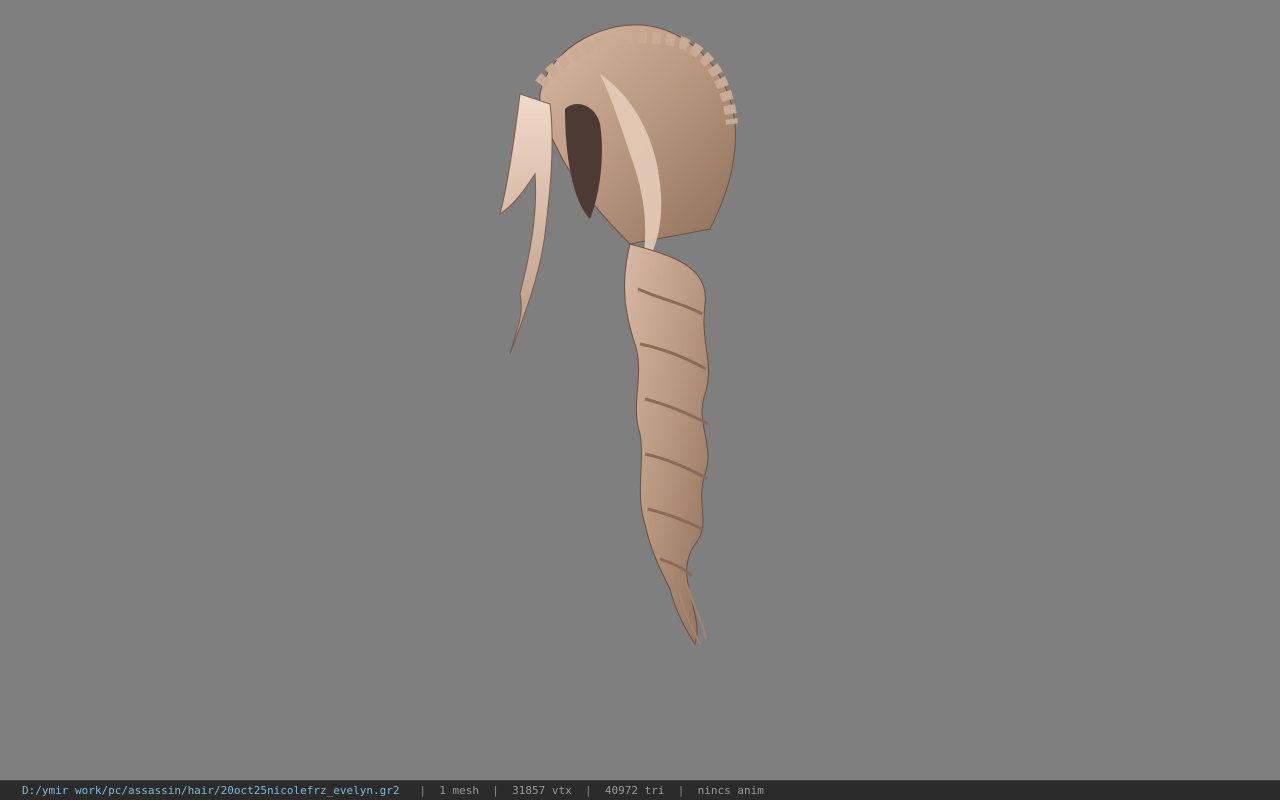 This screenshot has height=800, width=1280. What do you see at coordinates (730, 790) in the screenshot?
I see `anim-status: nincs anim` at bounding box center [730, 790].